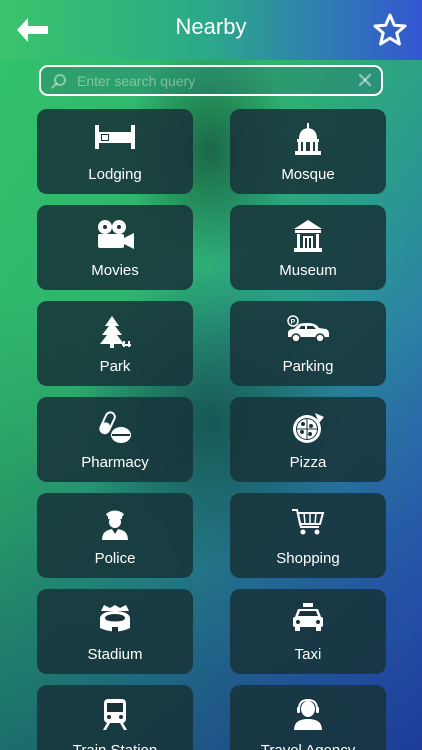 The width and height of the screenshot is (422, 750). What do you see at coordinates (308, 139) in the screenshot?
I see `mosque-icon` at bounding box center [308, 139].